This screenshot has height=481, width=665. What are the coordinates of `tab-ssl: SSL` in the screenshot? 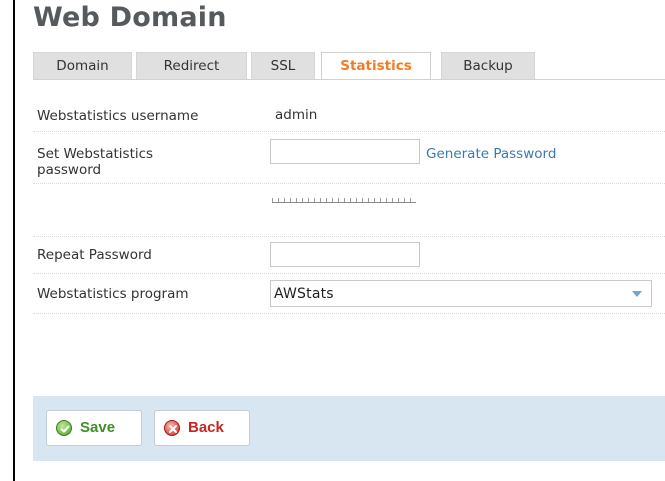 It's located at (283, 65).